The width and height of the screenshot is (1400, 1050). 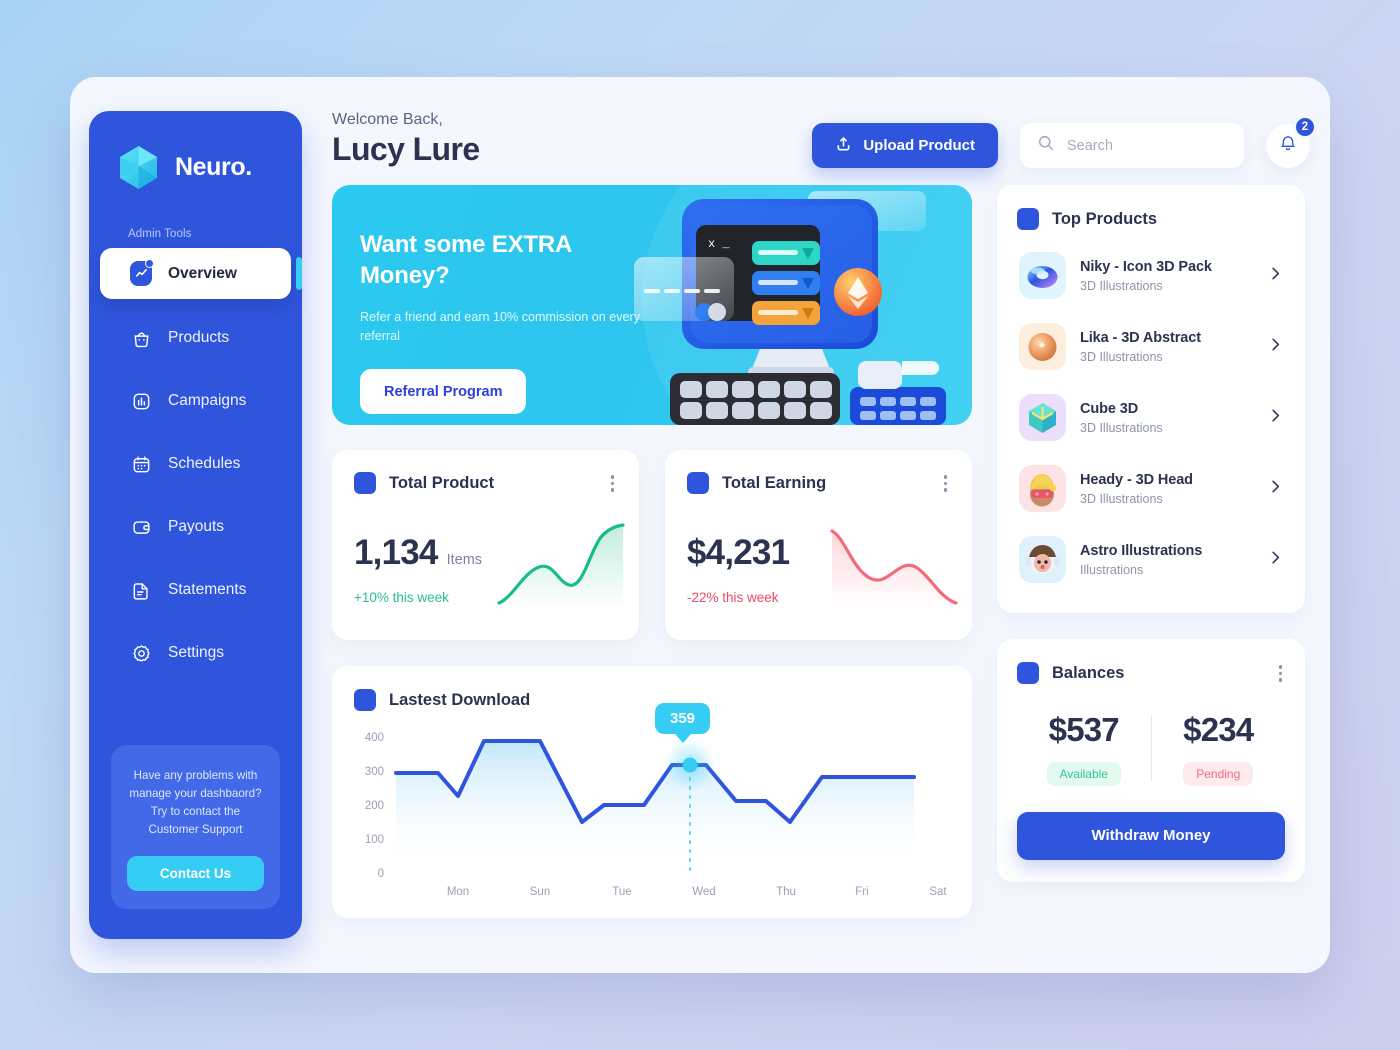 I want to click on sidebar-item-products: Products, so click(x=195, y=338).